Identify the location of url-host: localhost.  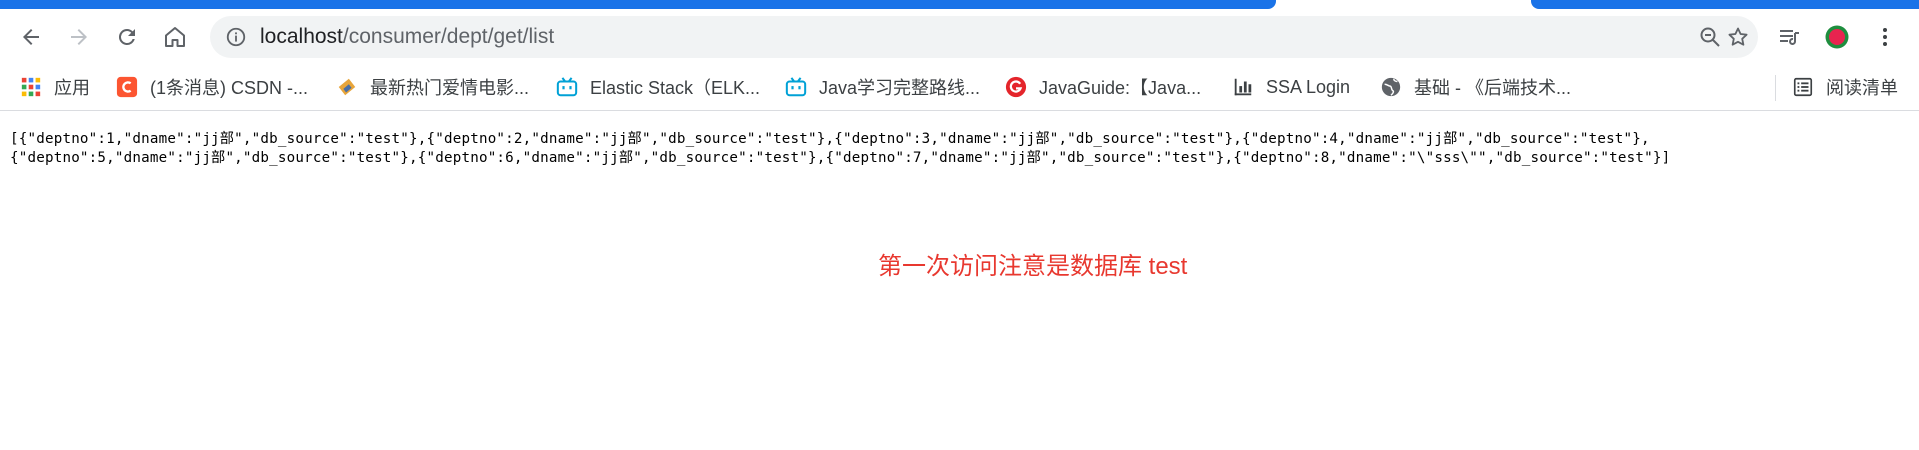
(301, 36).